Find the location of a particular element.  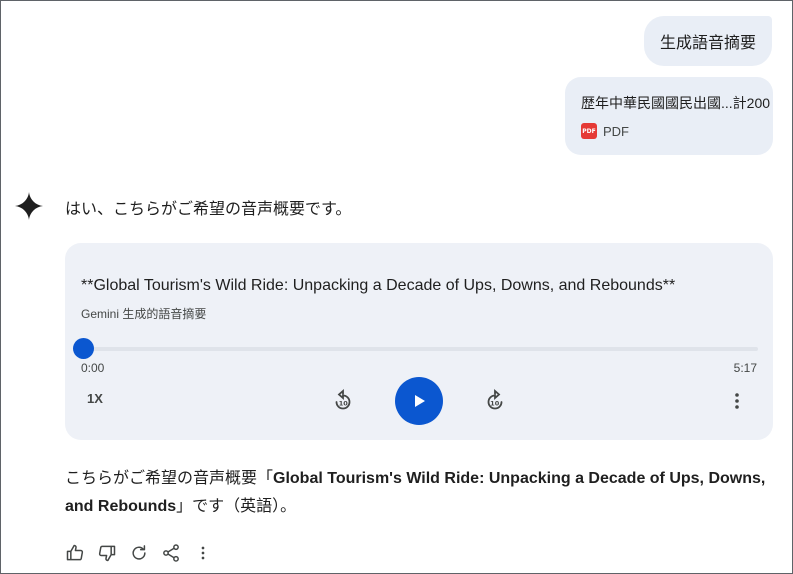

play-icon is located at coordinates (420, 401).